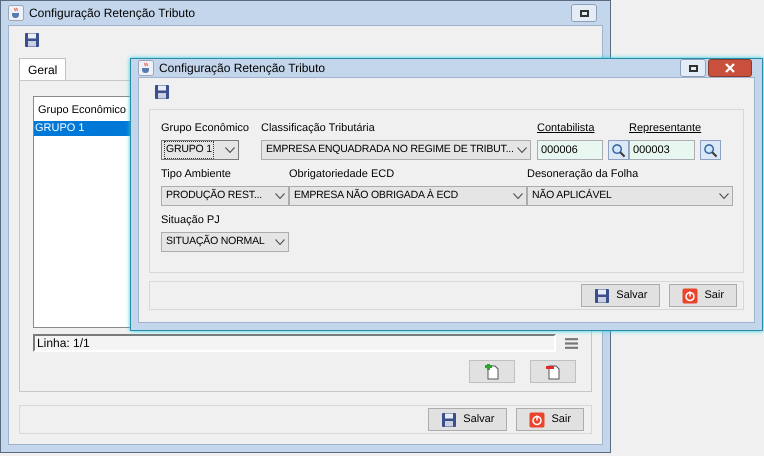  I want to click on add-button, so click(492, 371).